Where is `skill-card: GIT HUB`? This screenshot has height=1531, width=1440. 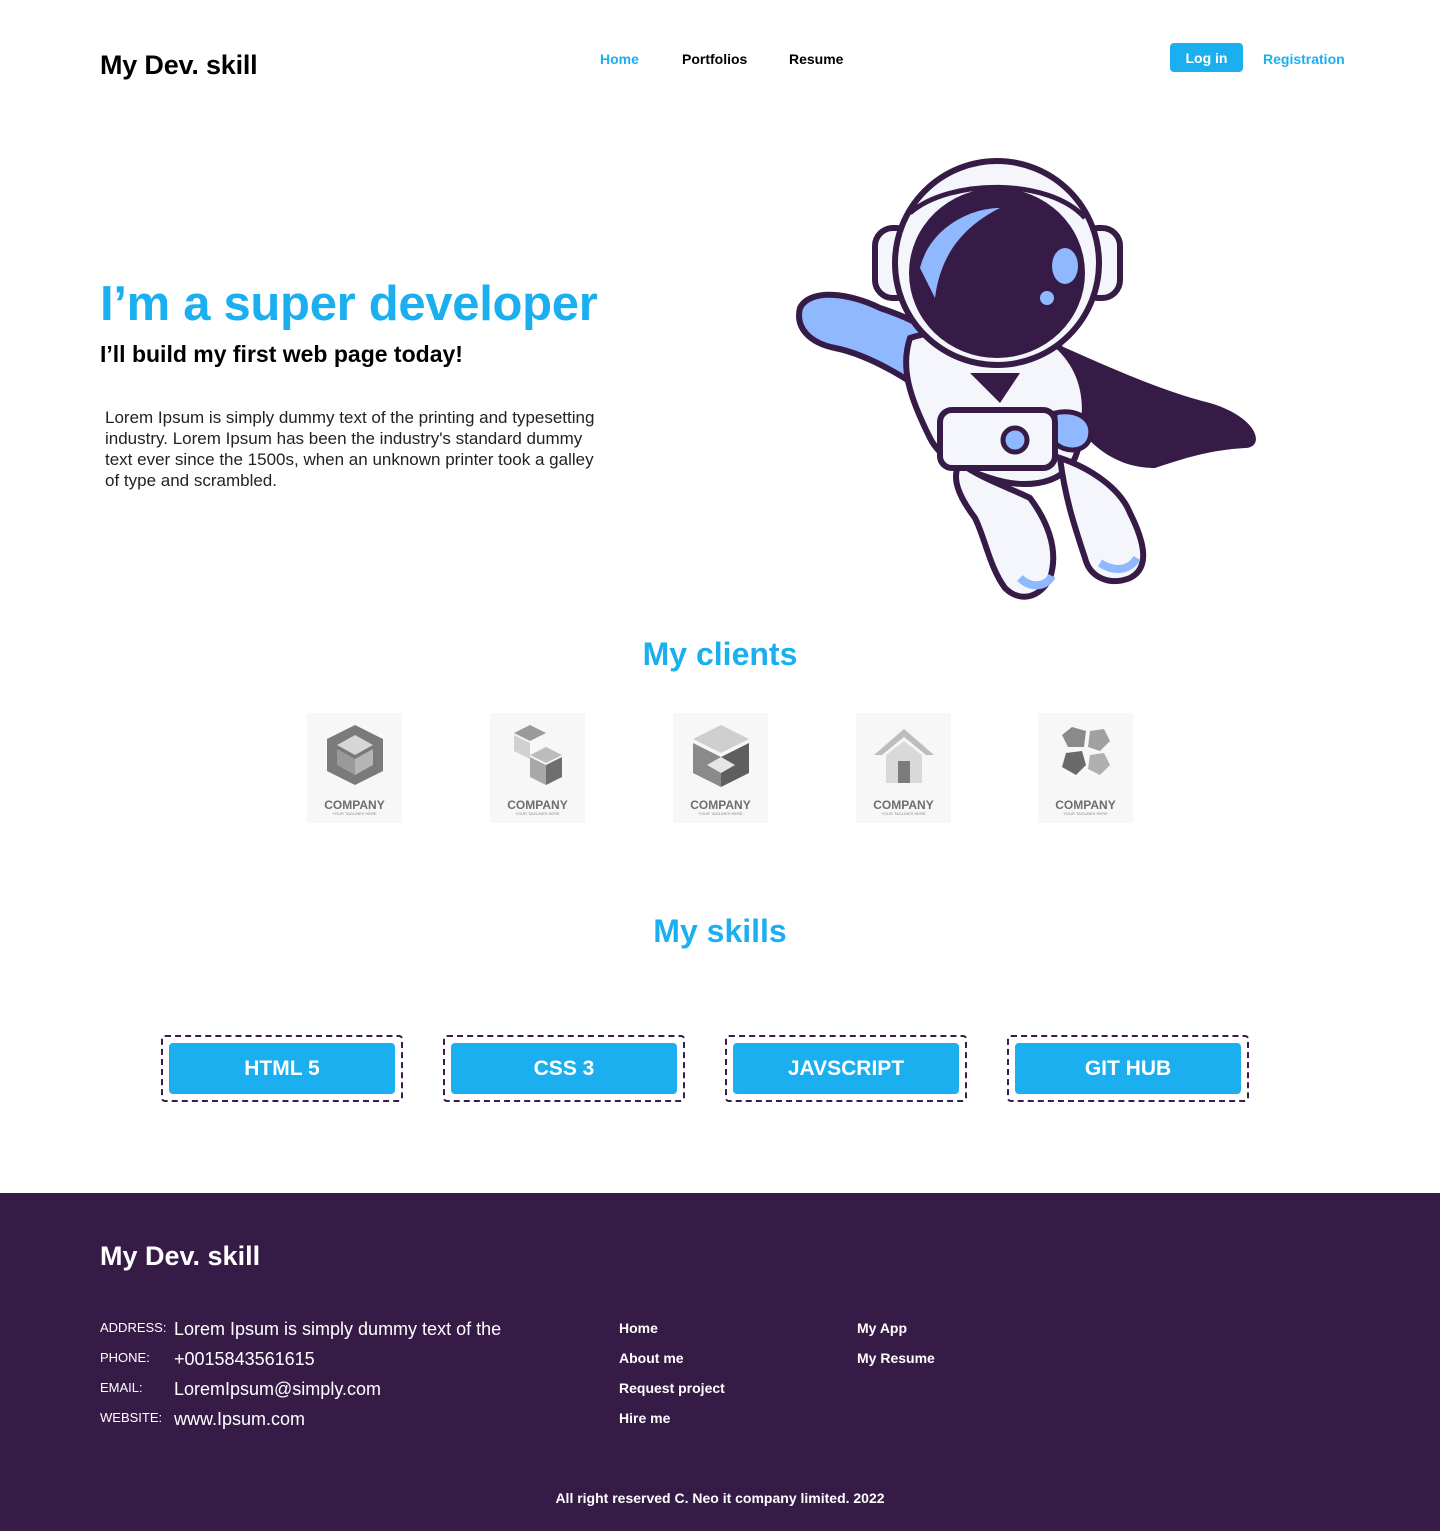
skill-card: GIT HUB is located at coordinates (1128, 1068).